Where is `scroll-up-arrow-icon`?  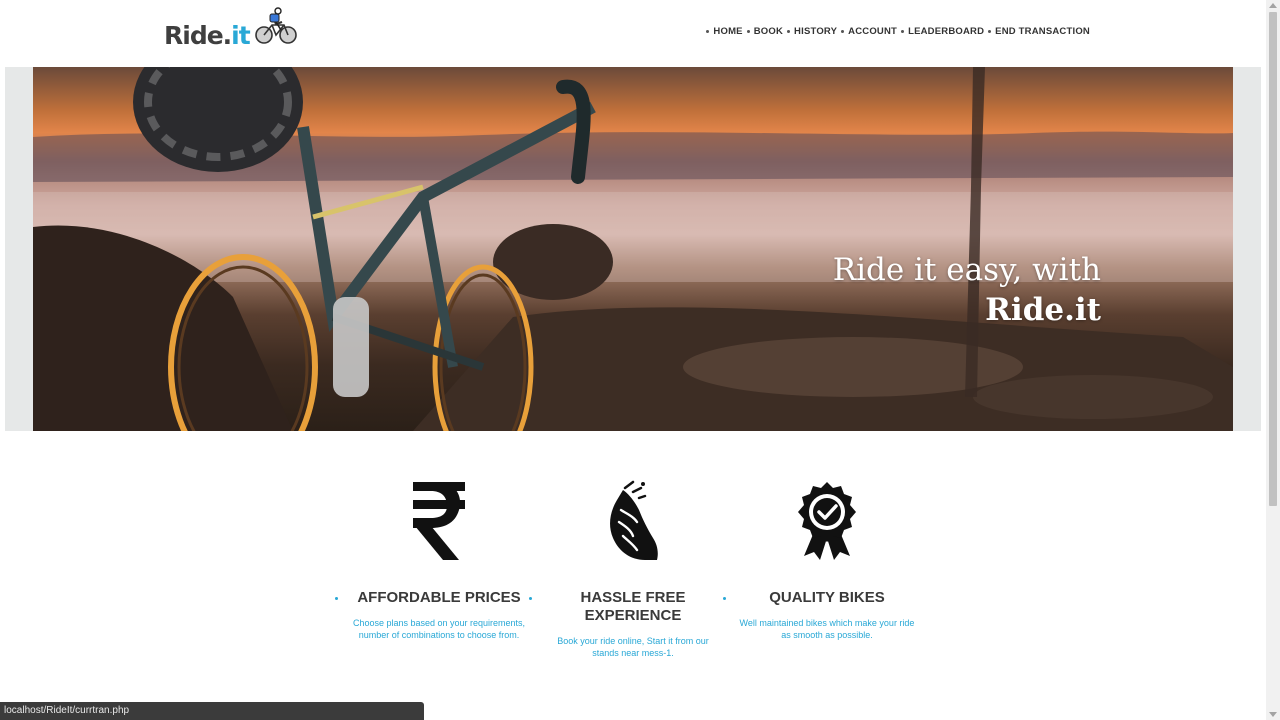
scroll-up-arrow-icon is located at coordinates (1273, 5).